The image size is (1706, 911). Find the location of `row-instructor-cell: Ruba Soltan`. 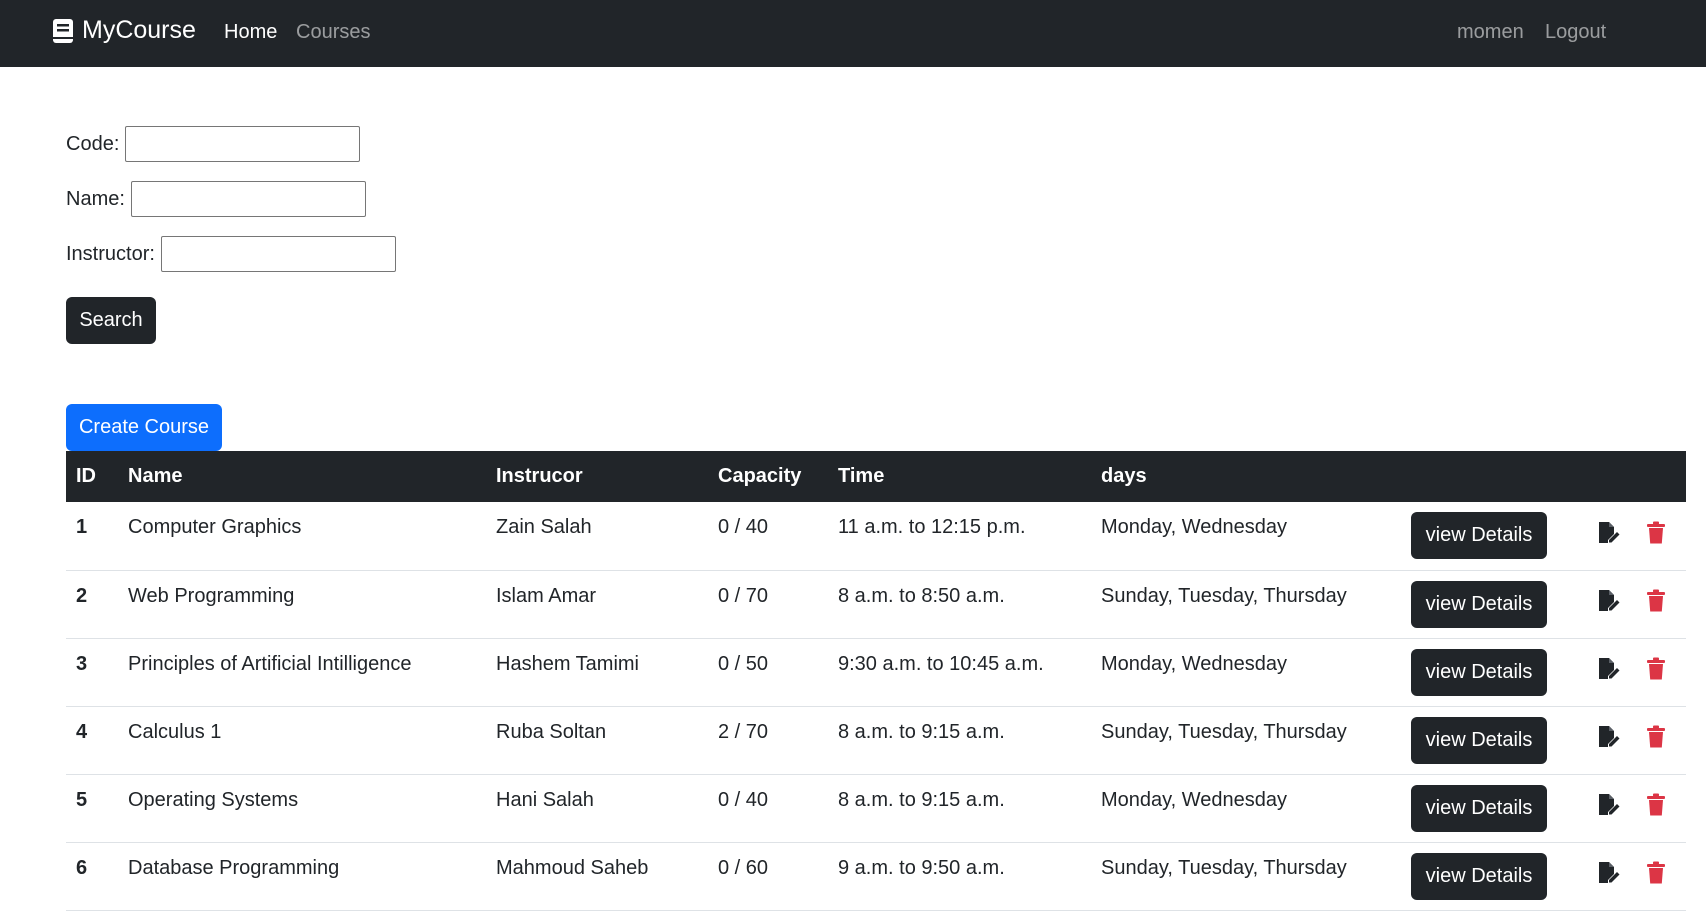

row-instructor-cell: Ruba Soltan is located at coordinates (597, 740).